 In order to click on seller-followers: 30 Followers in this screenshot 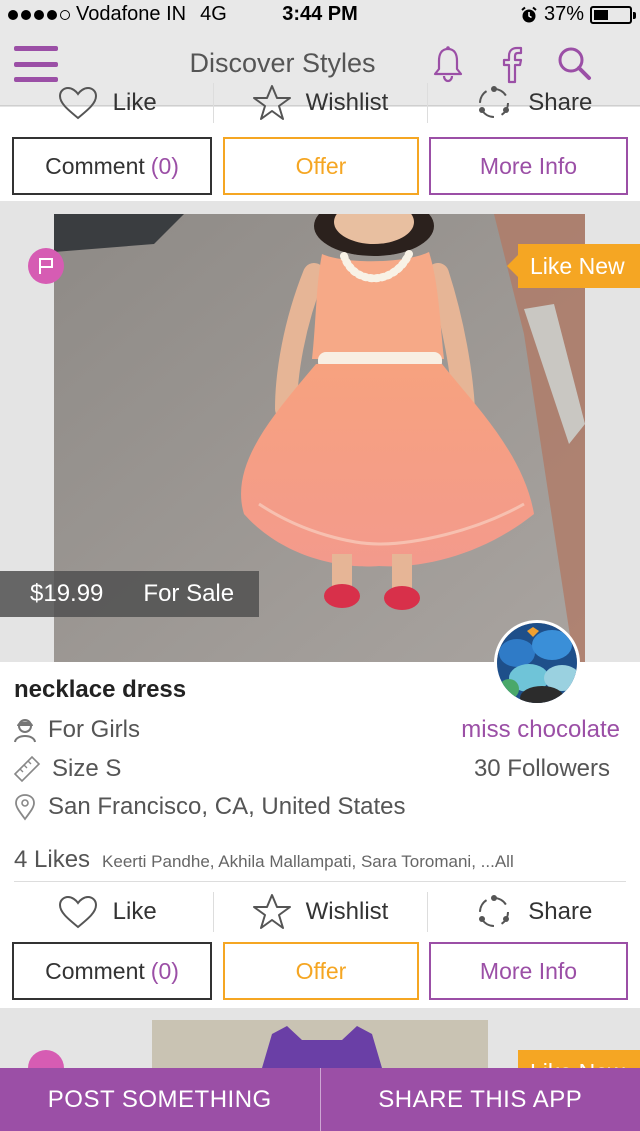, I will do `click(541, 768)`.